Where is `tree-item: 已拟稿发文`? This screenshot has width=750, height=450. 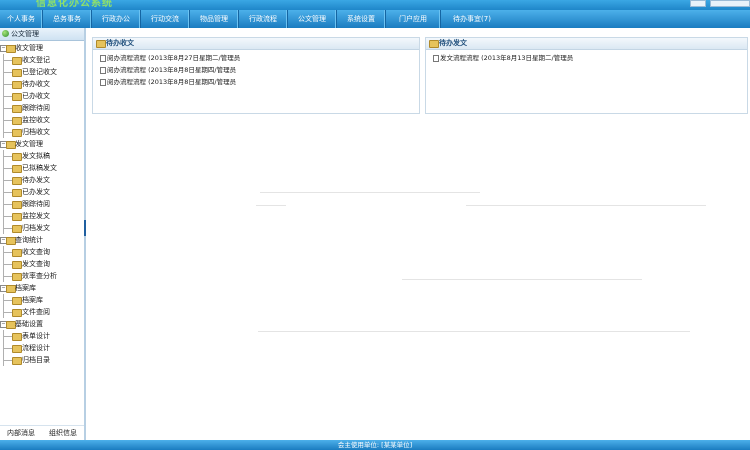
tree-item: 已拟稿发文 is located at coordinates (42, 168).